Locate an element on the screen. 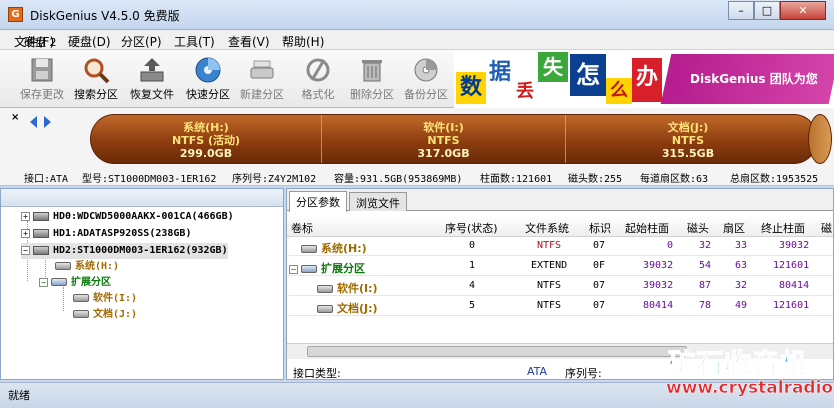 This screenshot has height=408, width=834. floppy-disk-icon is located at coordinates (42, 70).